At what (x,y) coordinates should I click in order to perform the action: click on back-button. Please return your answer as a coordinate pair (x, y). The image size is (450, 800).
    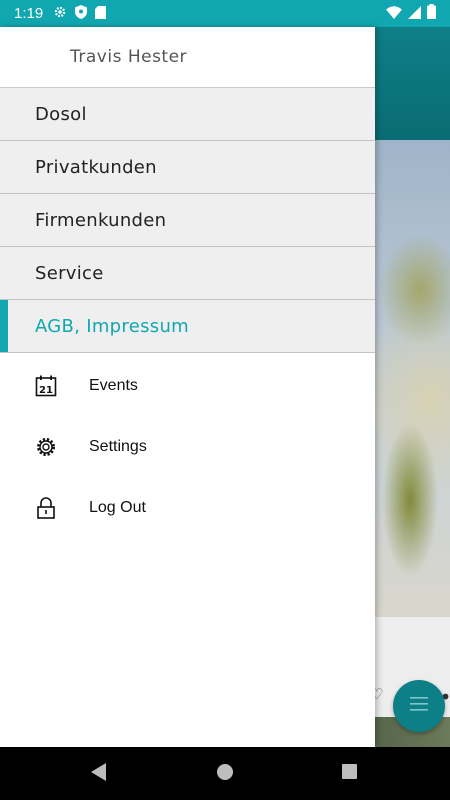
    Looking at the image, I should click on (99, 773).